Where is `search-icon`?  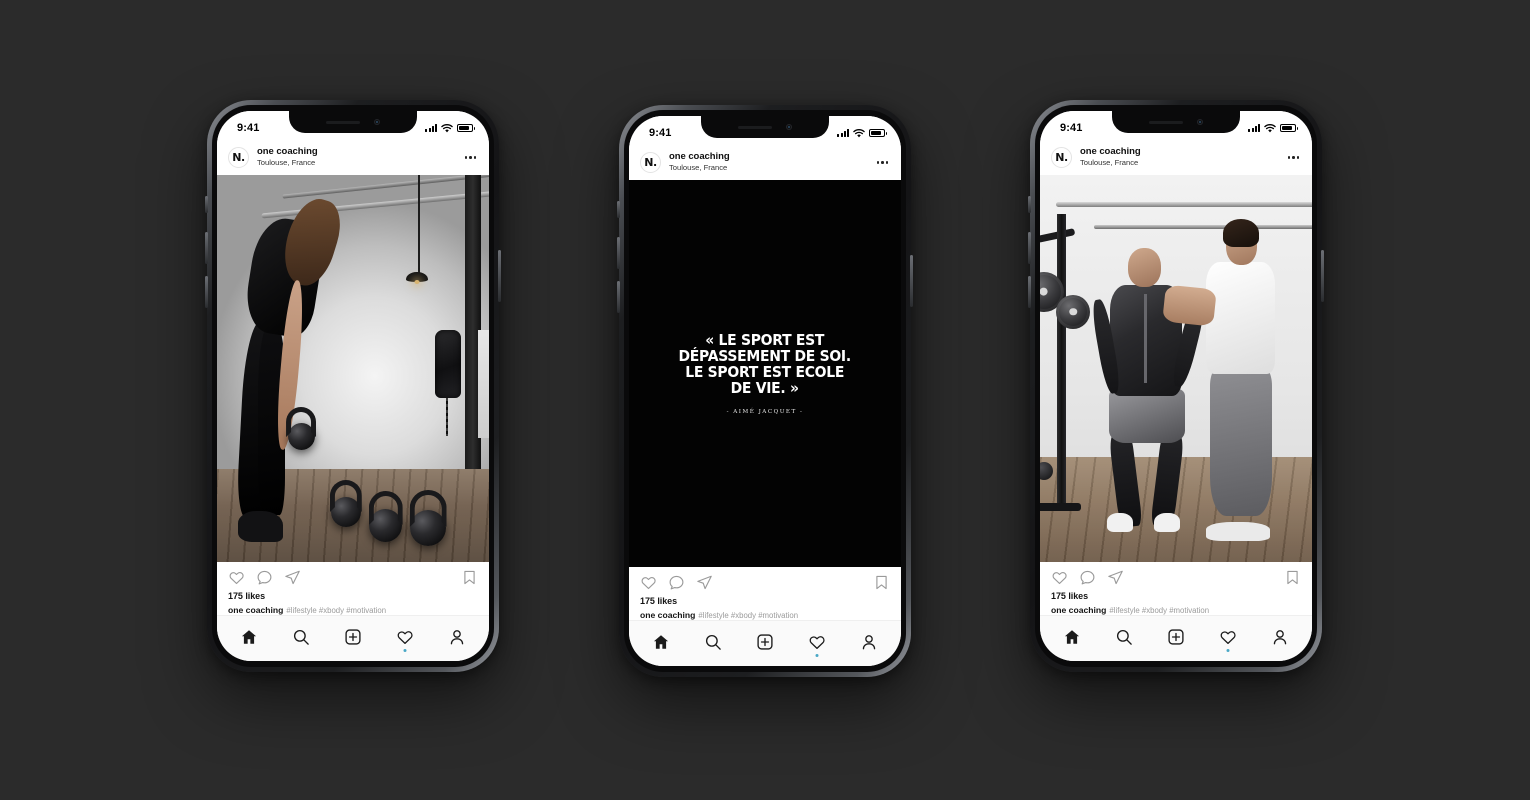
search-icon is located at coordinates (301, 637).